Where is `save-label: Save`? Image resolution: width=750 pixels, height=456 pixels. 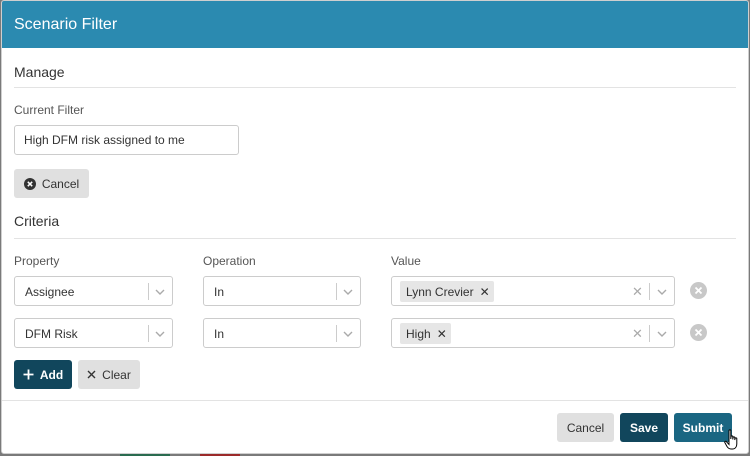
save-label: Save is located at coordinates (644, 427).